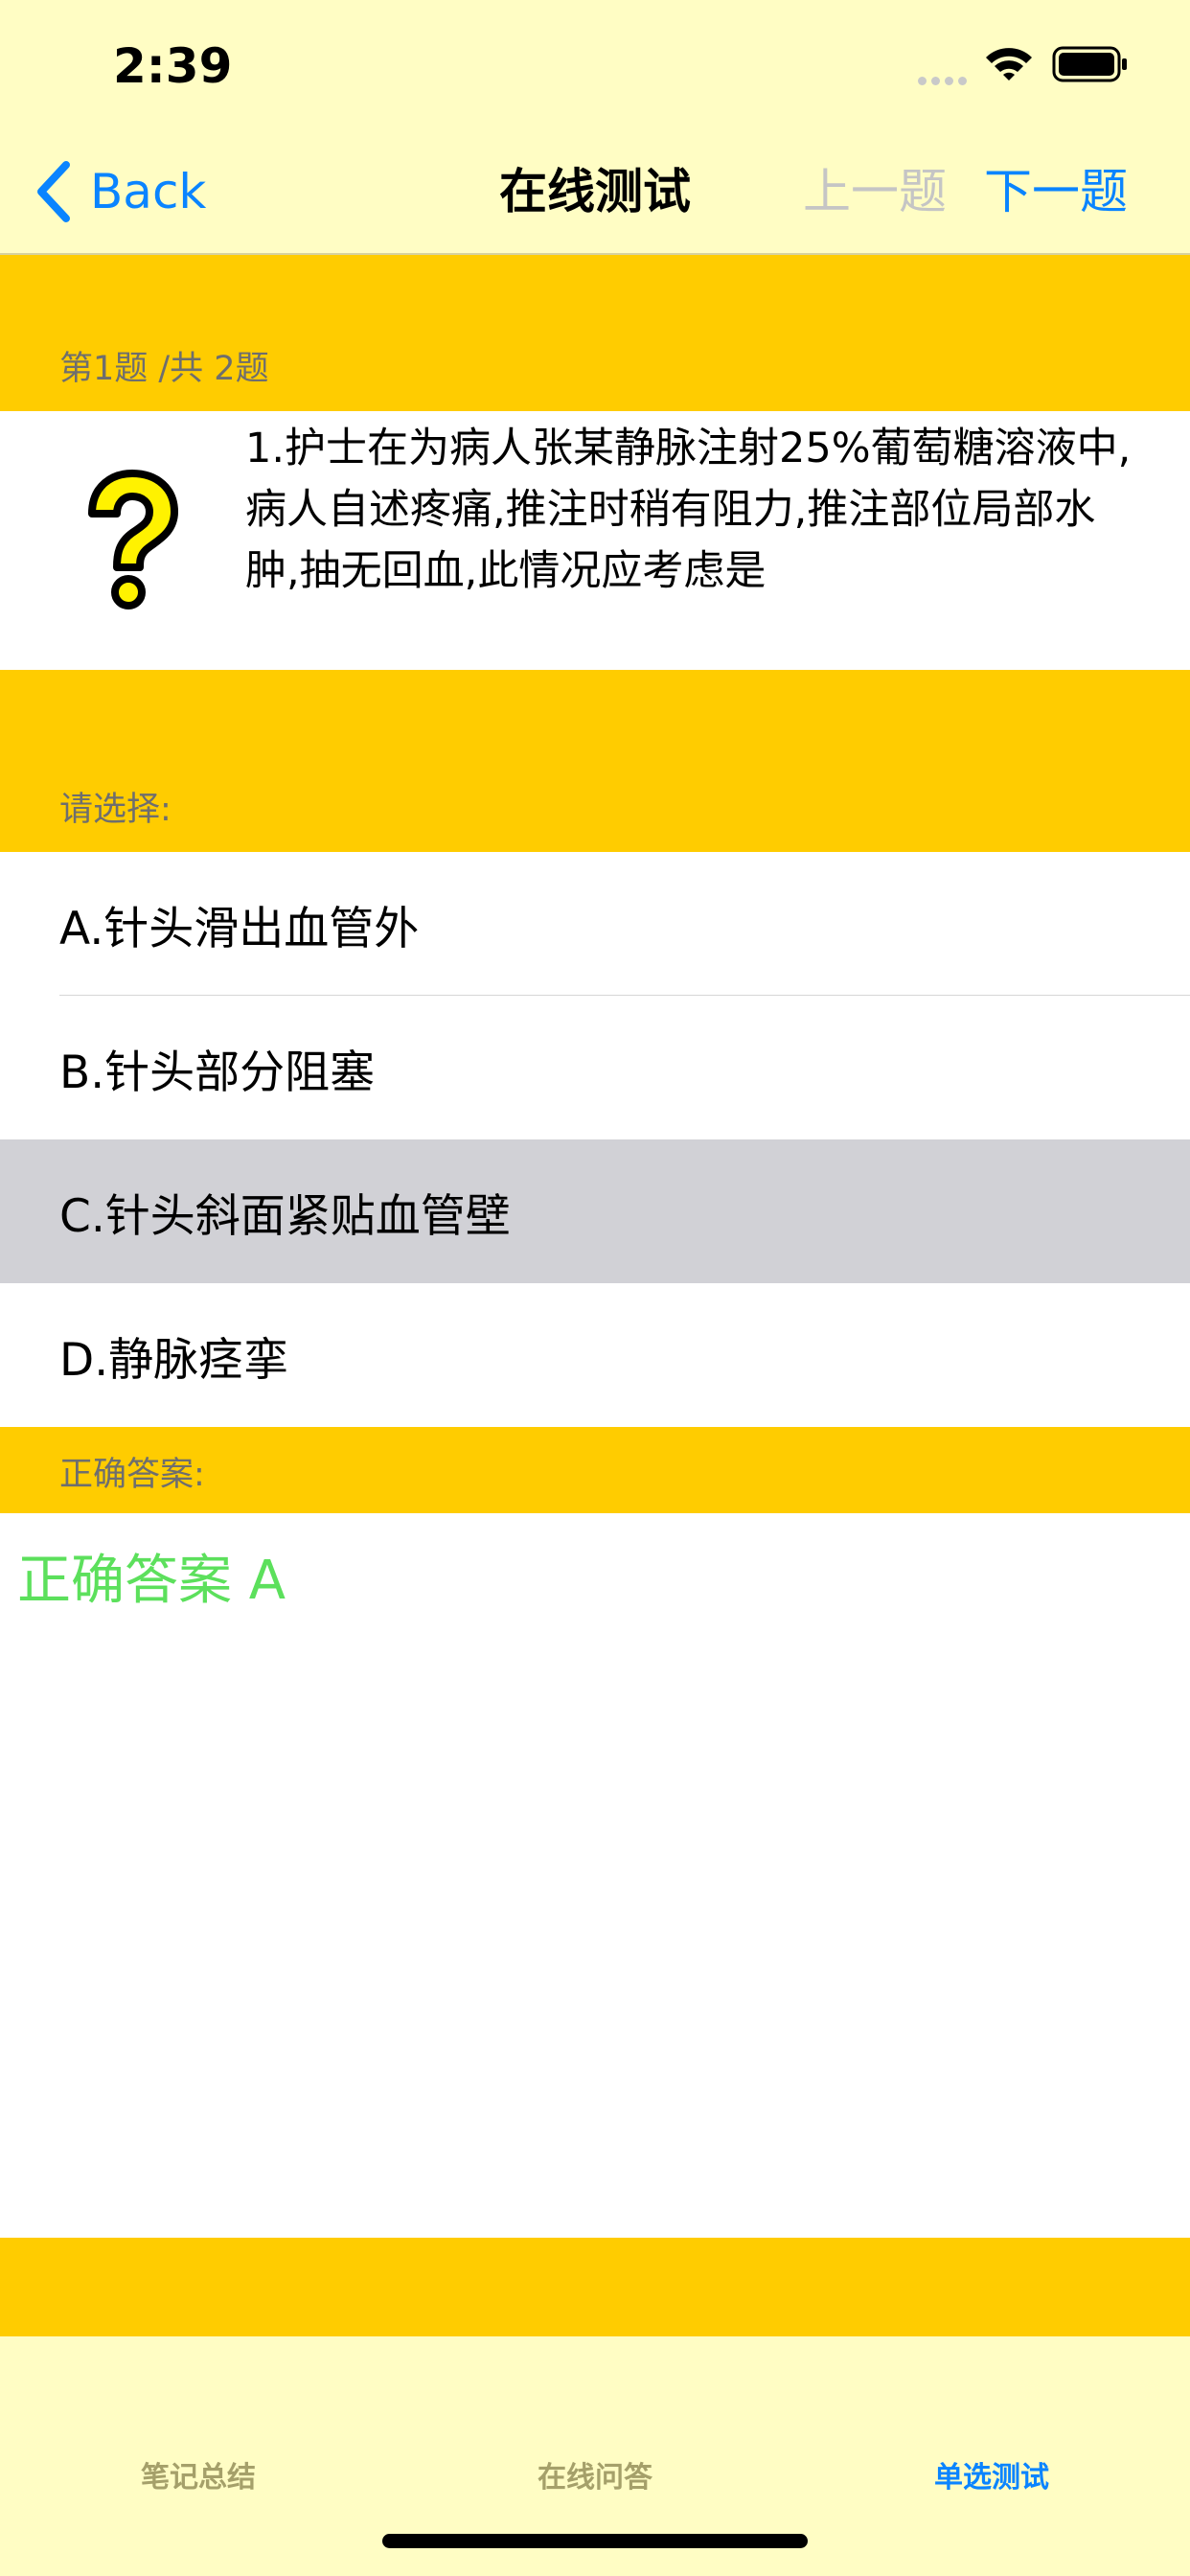 The height and width of the screenshot is (2576, 1190). Describe the element at coordinates (595, 2287) in the screenshot. I see `bottom-band` at that location.